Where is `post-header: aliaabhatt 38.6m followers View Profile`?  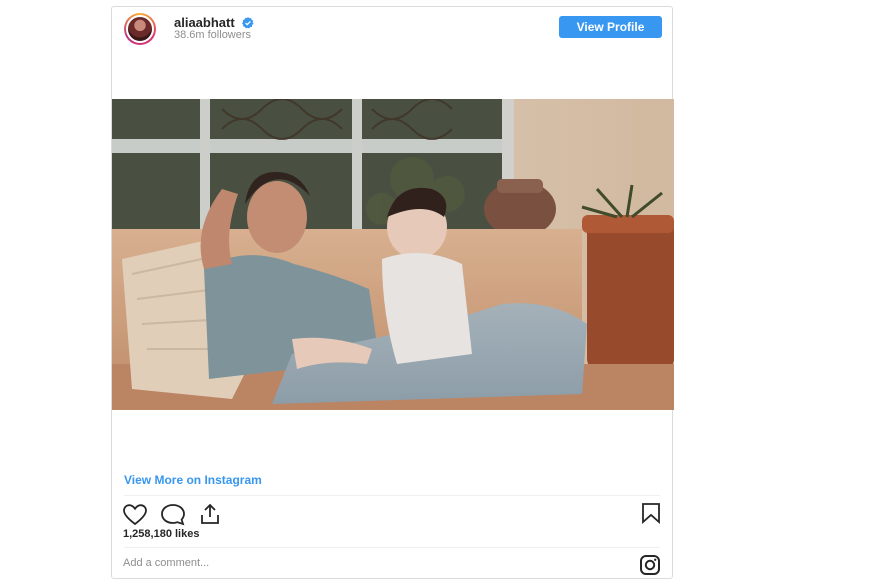
post-header: aliaabhatt 38.6m followers View Profile is located at coordinates (392, 29).